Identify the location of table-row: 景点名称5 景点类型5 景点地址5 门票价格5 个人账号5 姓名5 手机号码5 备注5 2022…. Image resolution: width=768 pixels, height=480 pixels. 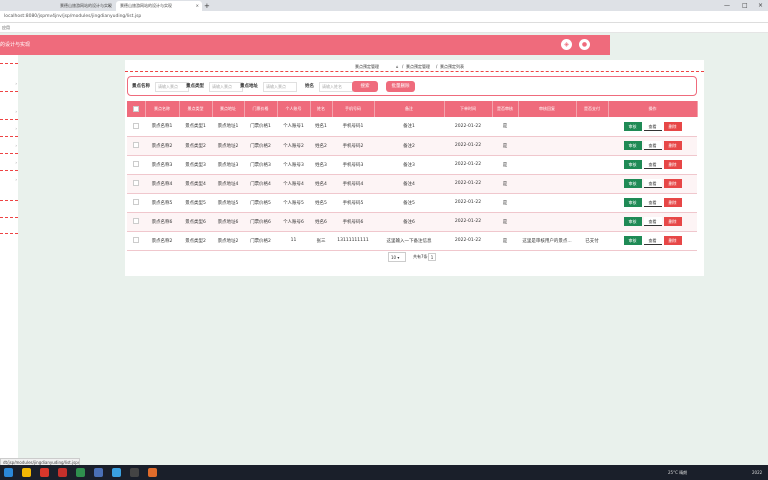
(412, 203).